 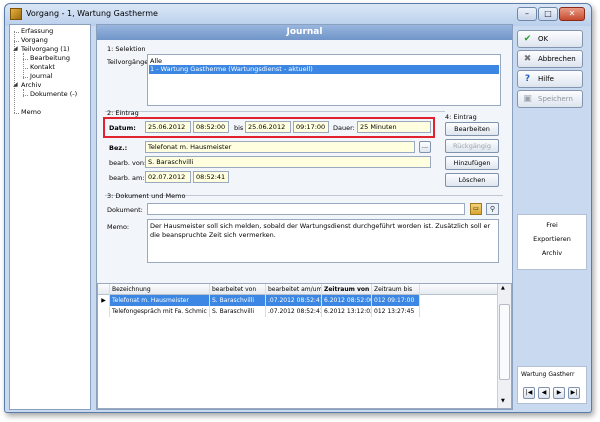 I want to click on hinzufuegen-button: Hinzufügen, so click(x=472, y=163).